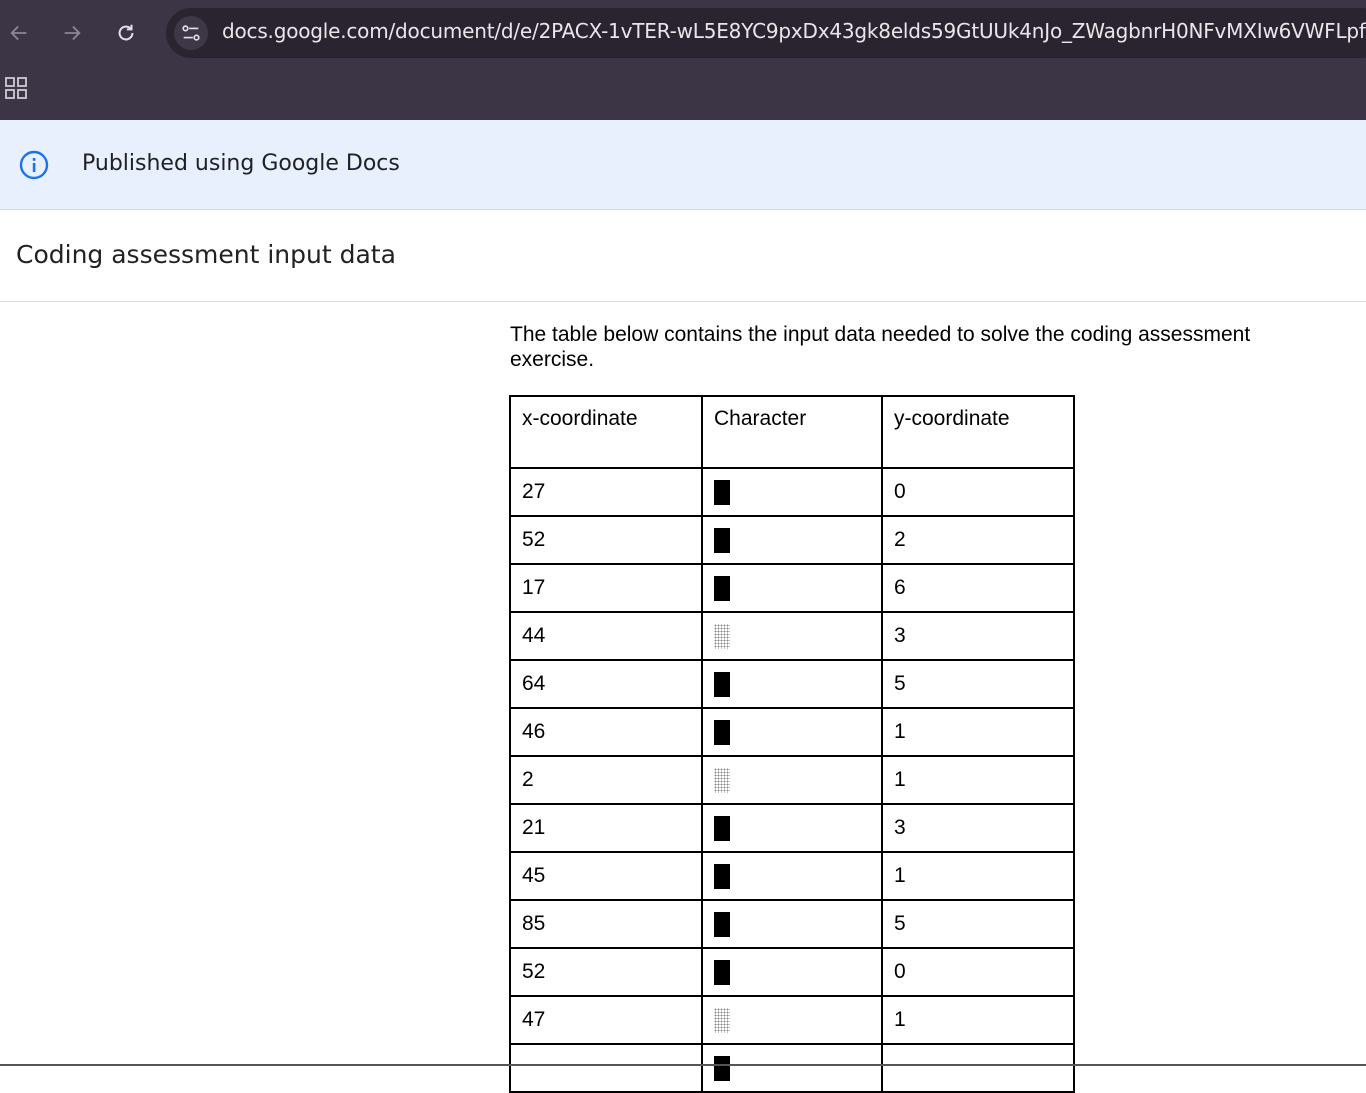 The width and height of the screenshot is (1366, 1093). I want to click on reload-icon, so click(126, 32).